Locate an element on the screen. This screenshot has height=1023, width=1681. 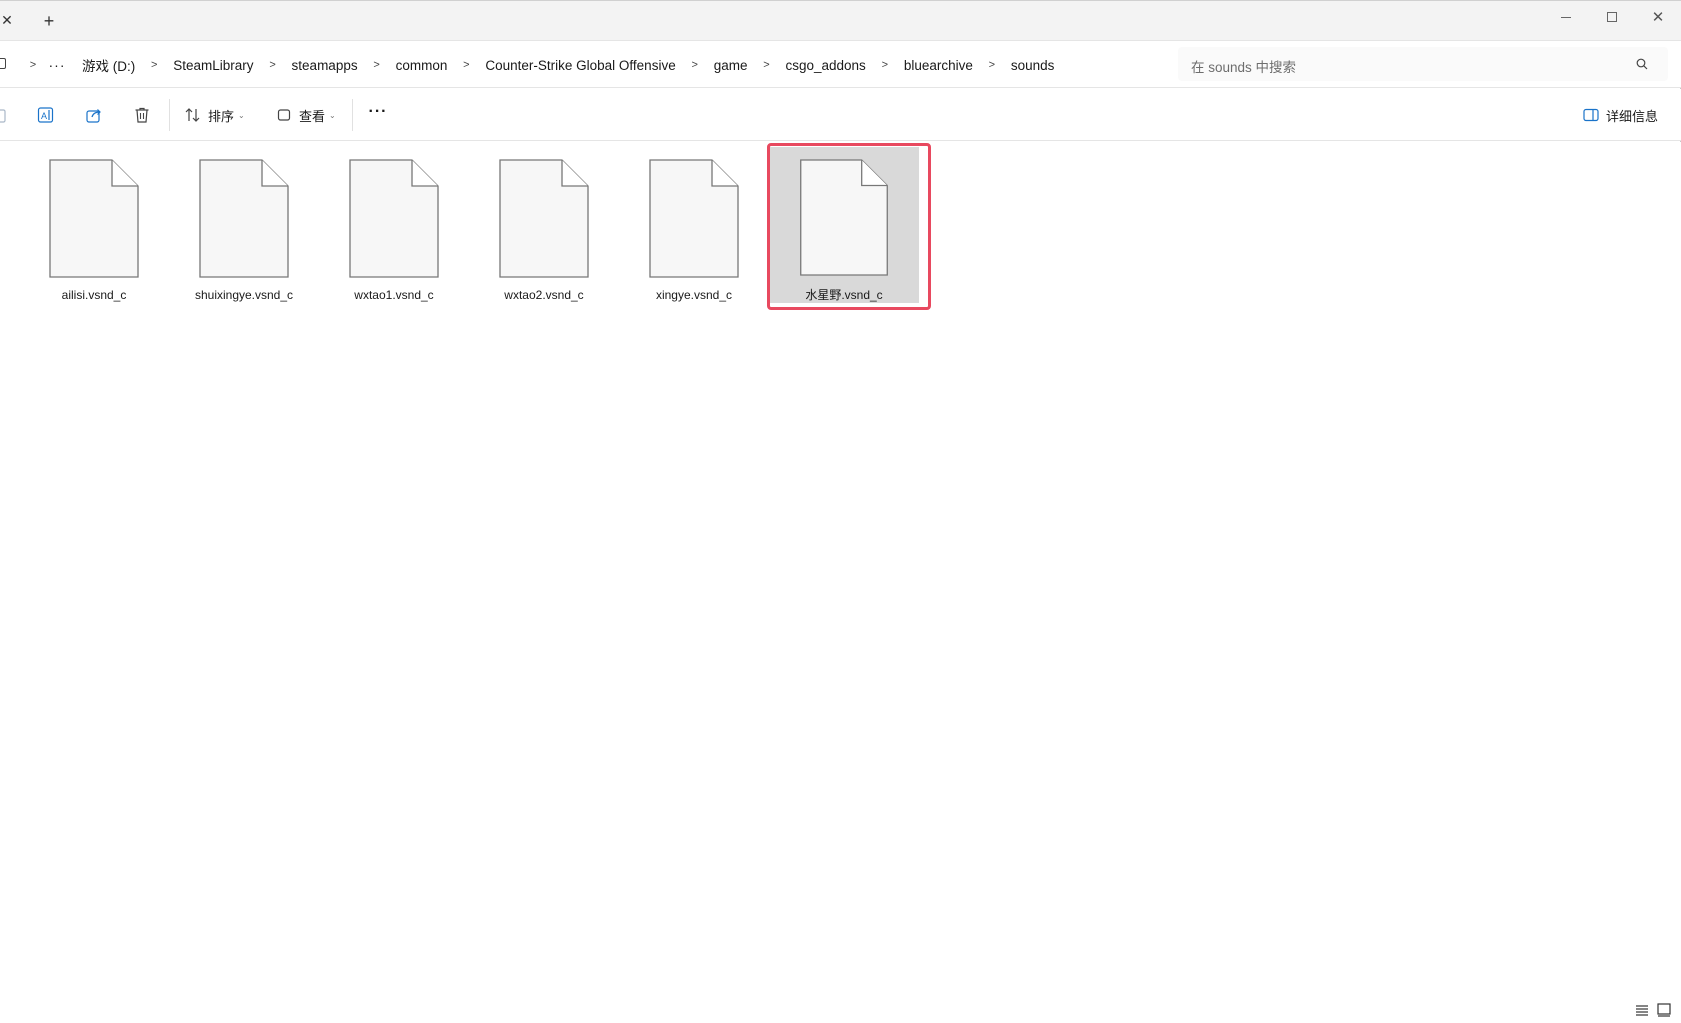
minimize-icon is located at coordinates (1566, 17).